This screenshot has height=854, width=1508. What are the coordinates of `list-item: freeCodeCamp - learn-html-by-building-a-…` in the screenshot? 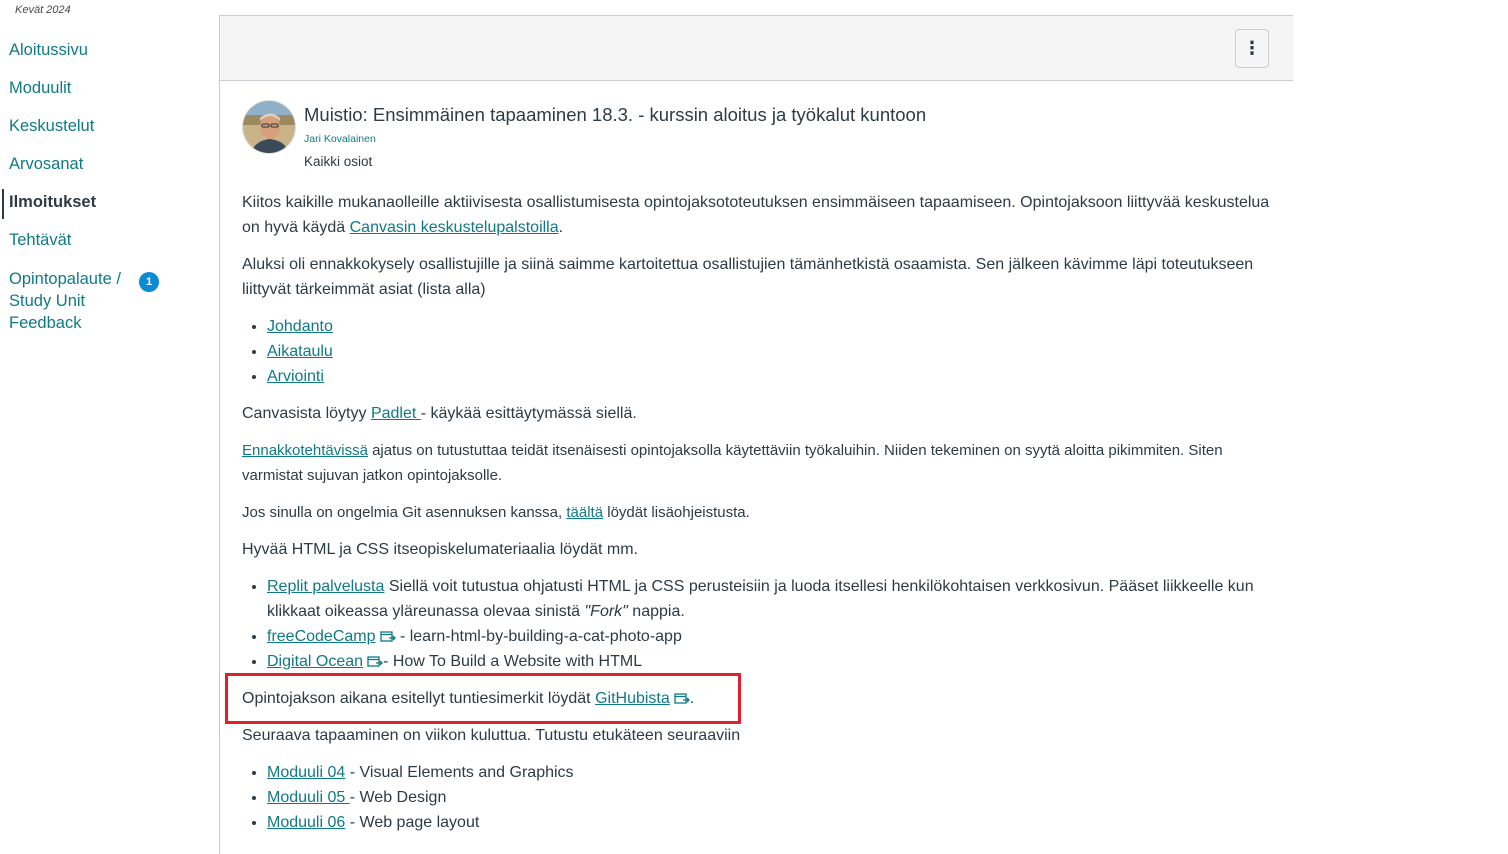 It's located at (769, 636).